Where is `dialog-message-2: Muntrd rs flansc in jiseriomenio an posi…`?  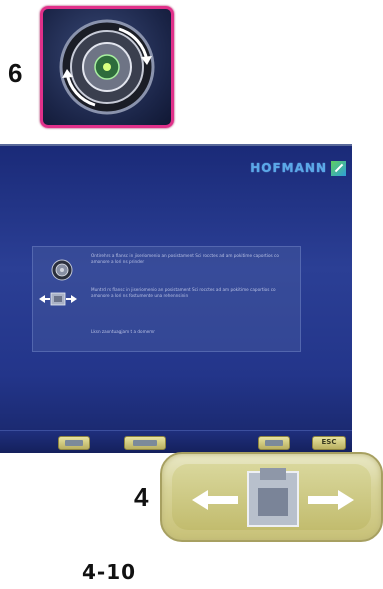
dialog-message-2: Muntrd rs flansc in jiseriomenio an posi… is located at coordinates (183, 293).